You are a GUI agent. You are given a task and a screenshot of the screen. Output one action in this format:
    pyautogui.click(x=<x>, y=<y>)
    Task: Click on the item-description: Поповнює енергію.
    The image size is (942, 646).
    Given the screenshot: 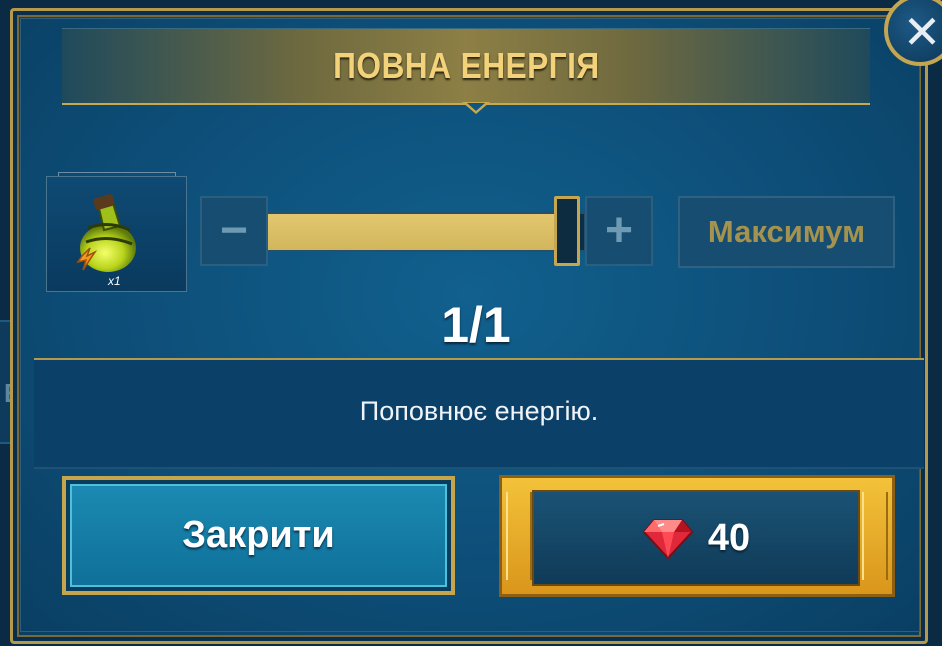 What is the action you would take?
    pyautogui.click(x=479, y=411)
    